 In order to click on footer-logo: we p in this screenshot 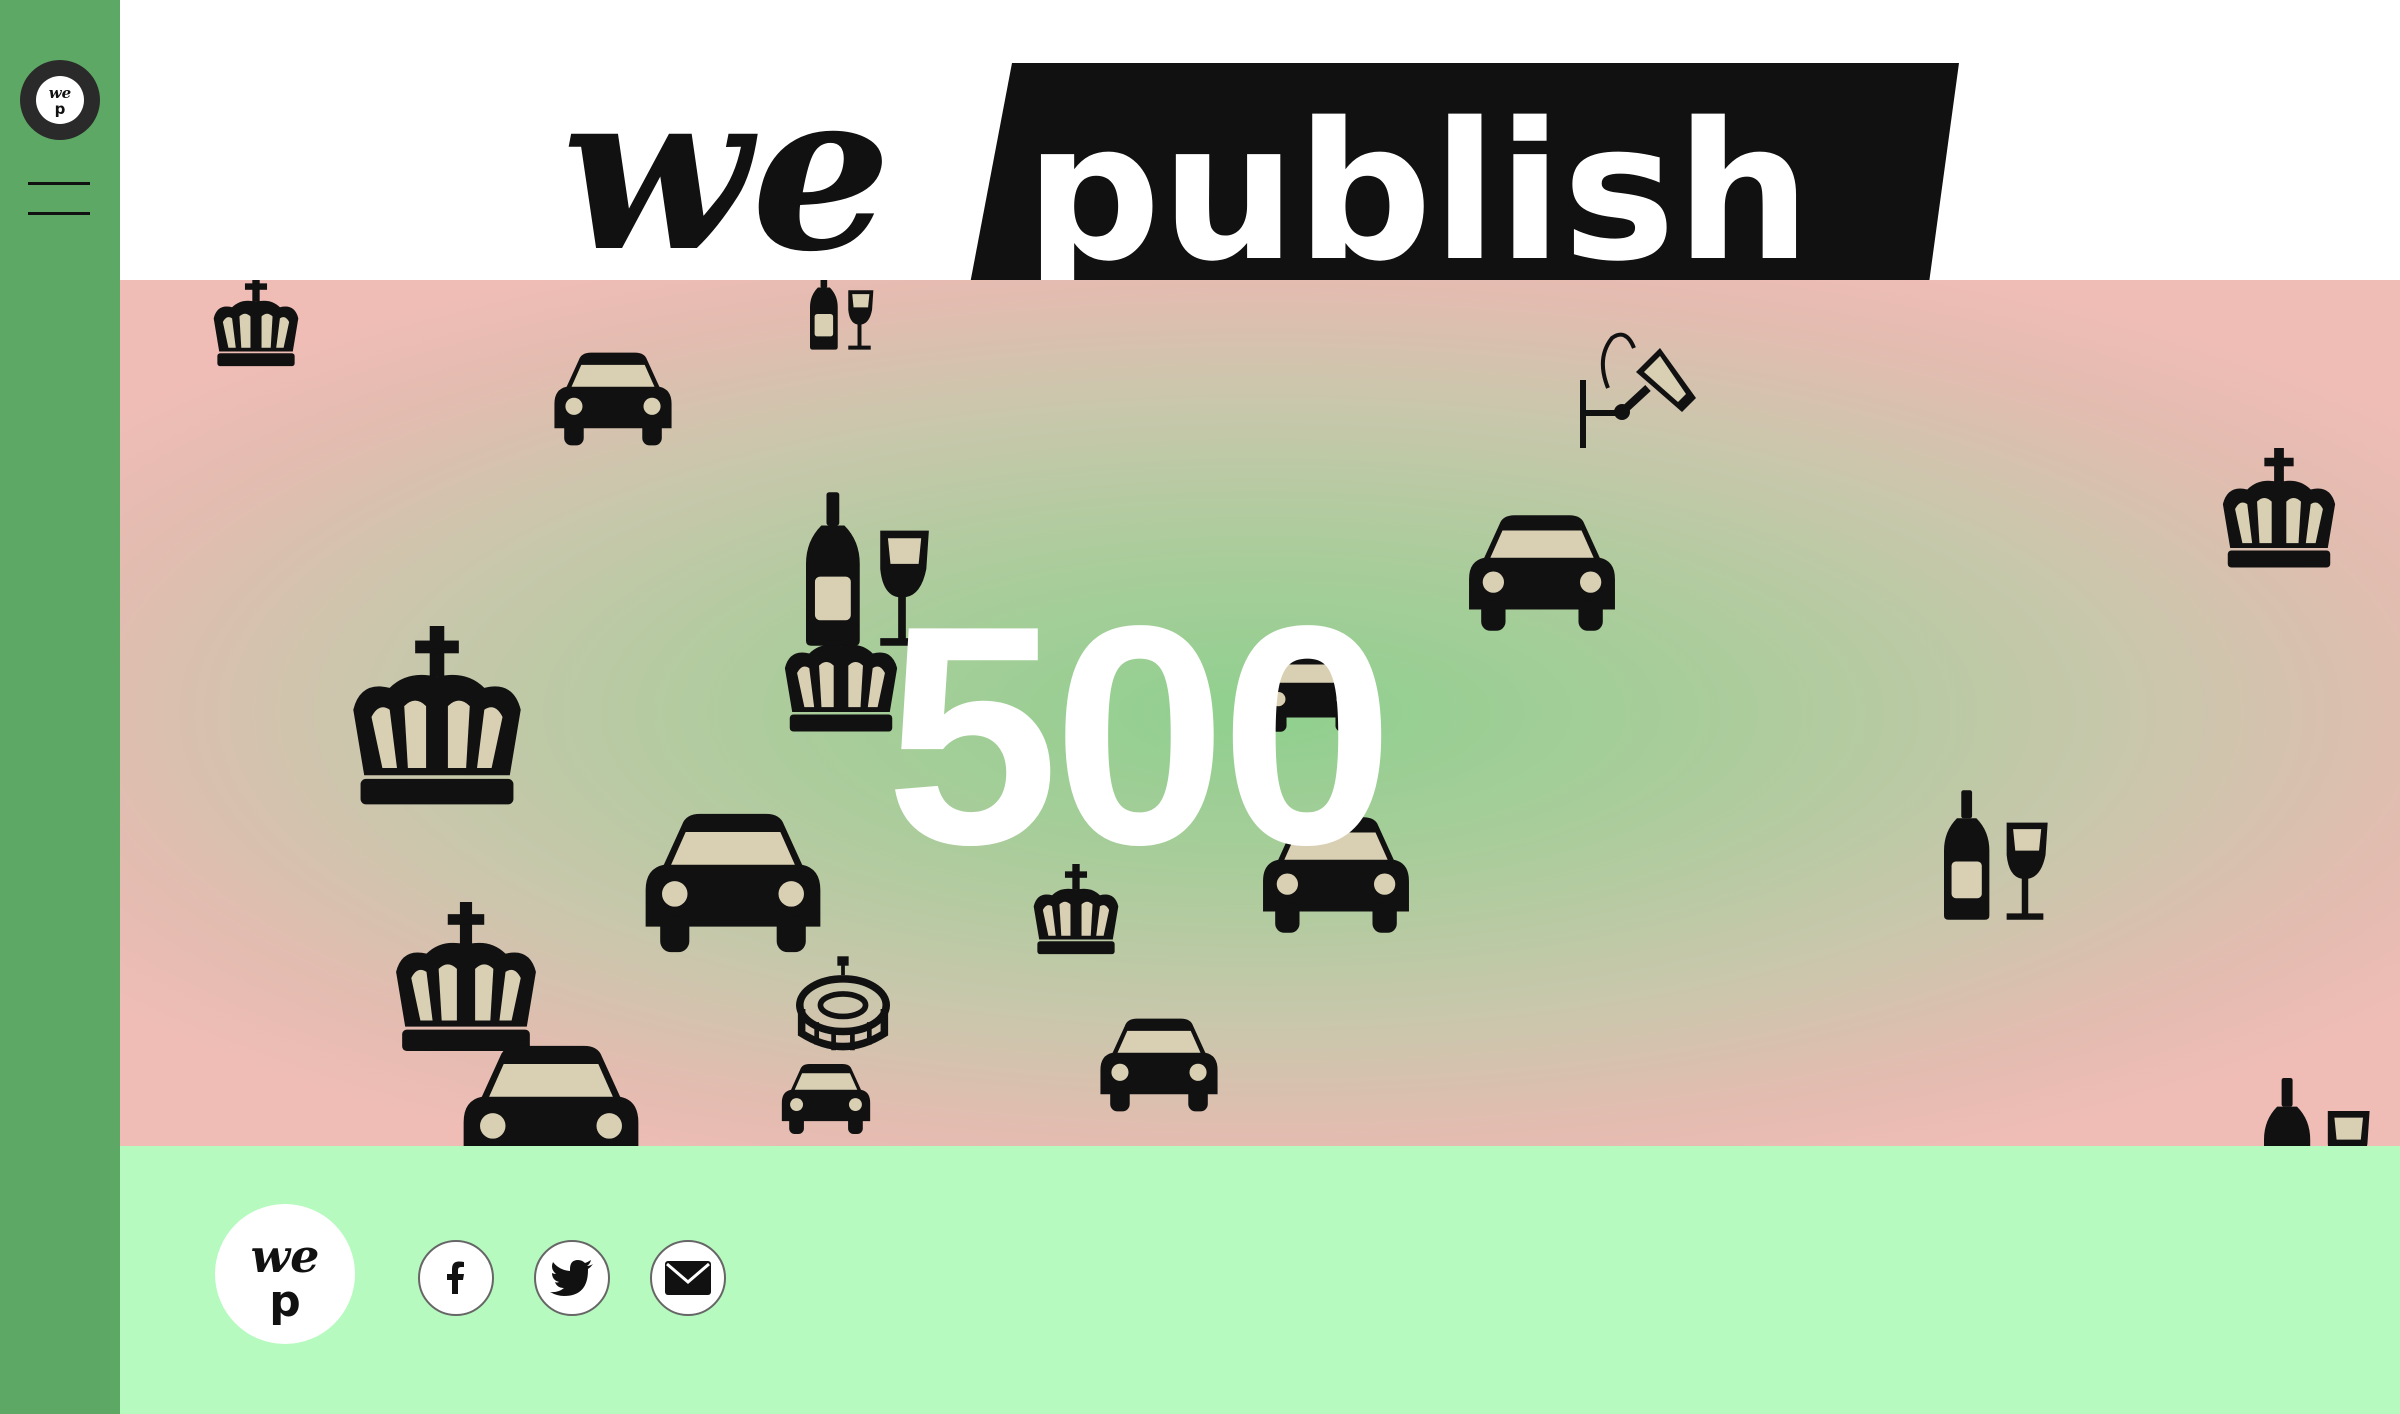, I will do `click(285, 1274)`.